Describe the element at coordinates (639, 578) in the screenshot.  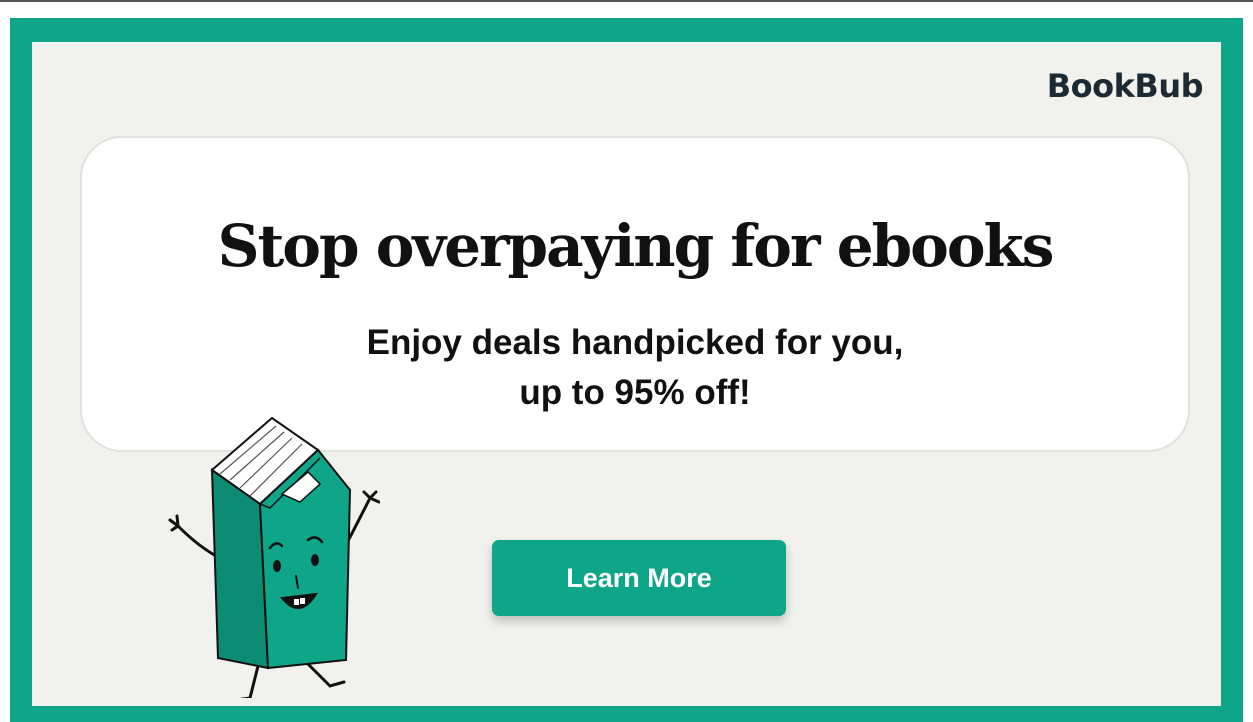
I see `learn-more-button: Learn More` at that location.